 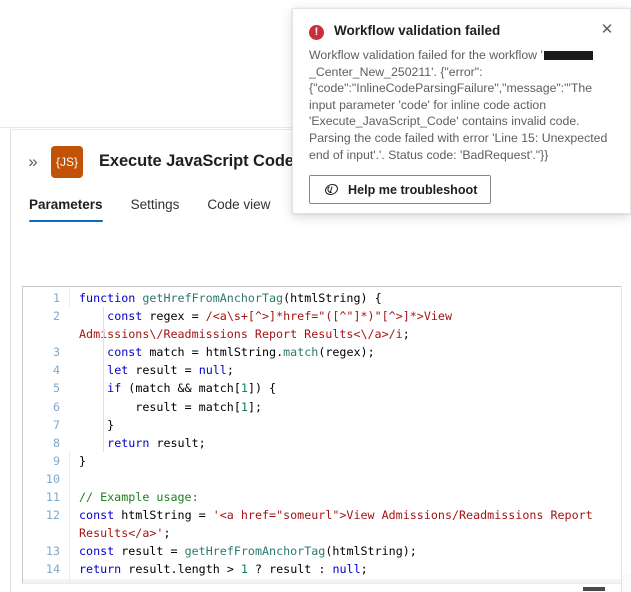 I want to click on code-line-number: 10, so click(x=52, y=478).